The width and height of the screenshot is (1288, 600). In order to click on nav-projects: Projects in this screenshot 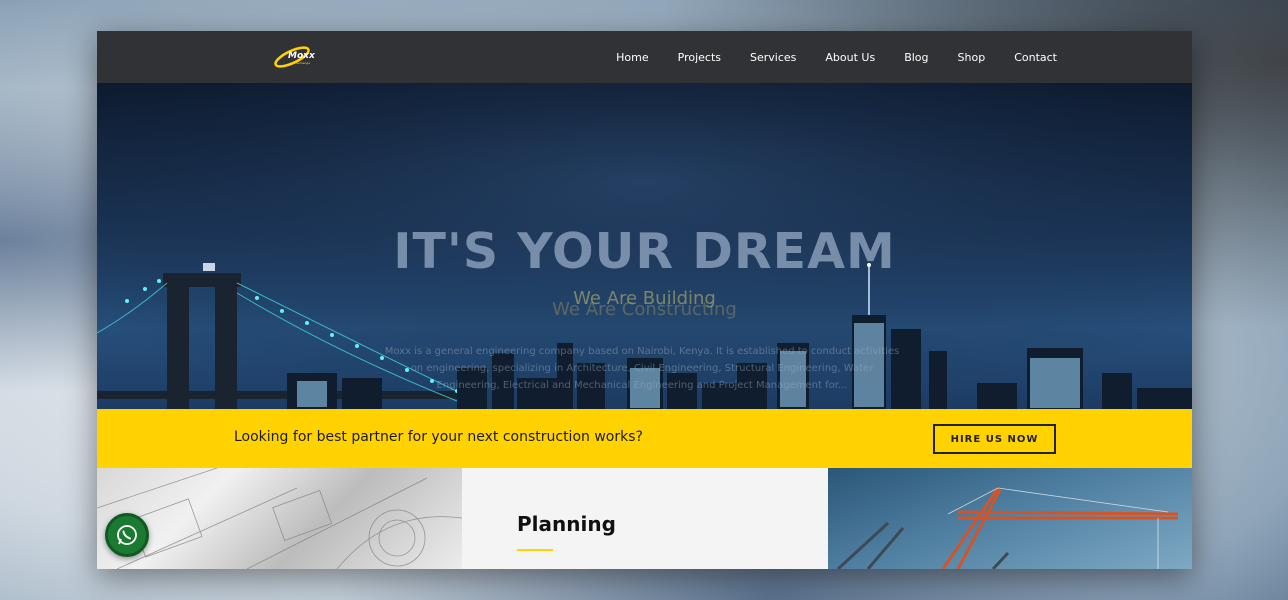, I will do `click(699, 57)`.